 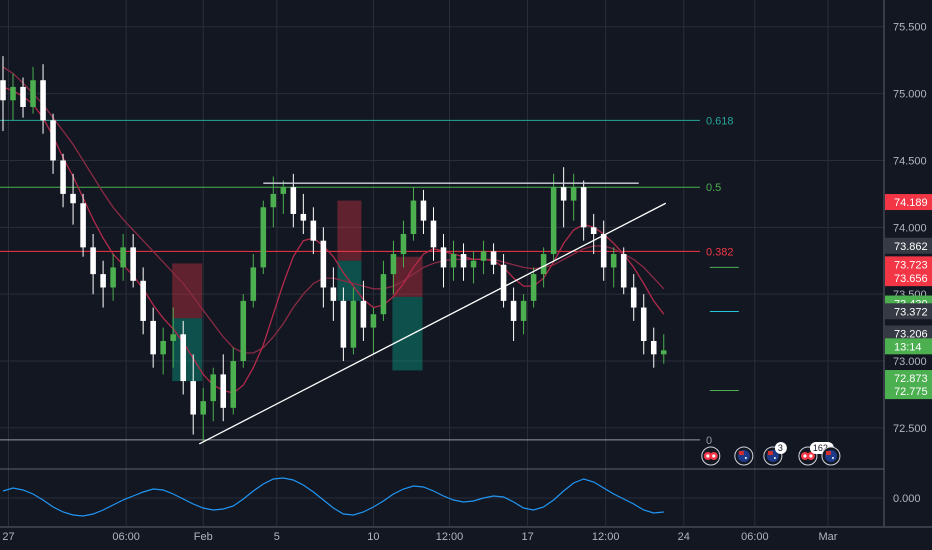 What do you see at coordinates (910, 228) in the screenshot?
I see `price-tick-label: 74.000` at bounding box center [910, 228].